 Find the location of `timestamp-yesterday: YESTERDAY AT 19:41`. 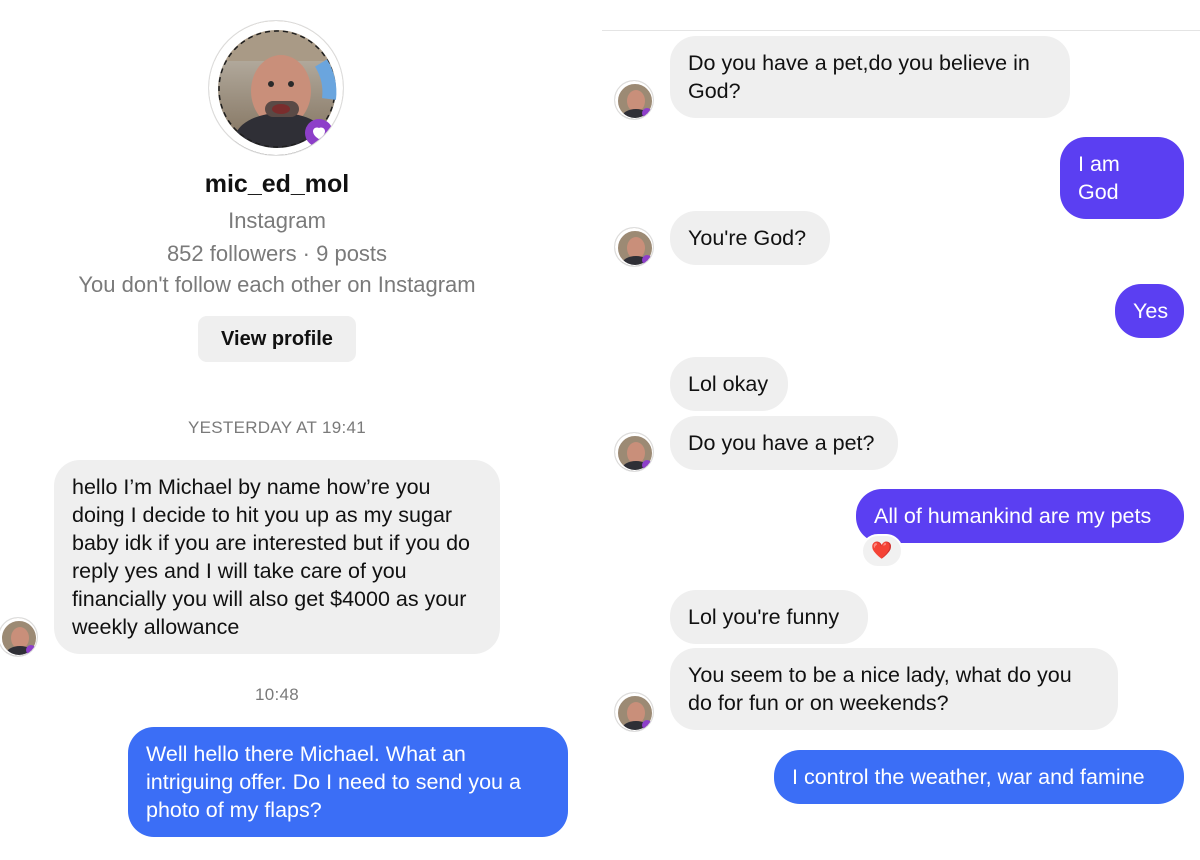

timestamp-yesterday: YESTERDAY AT 19:41 is located at coordinates (276, 427).